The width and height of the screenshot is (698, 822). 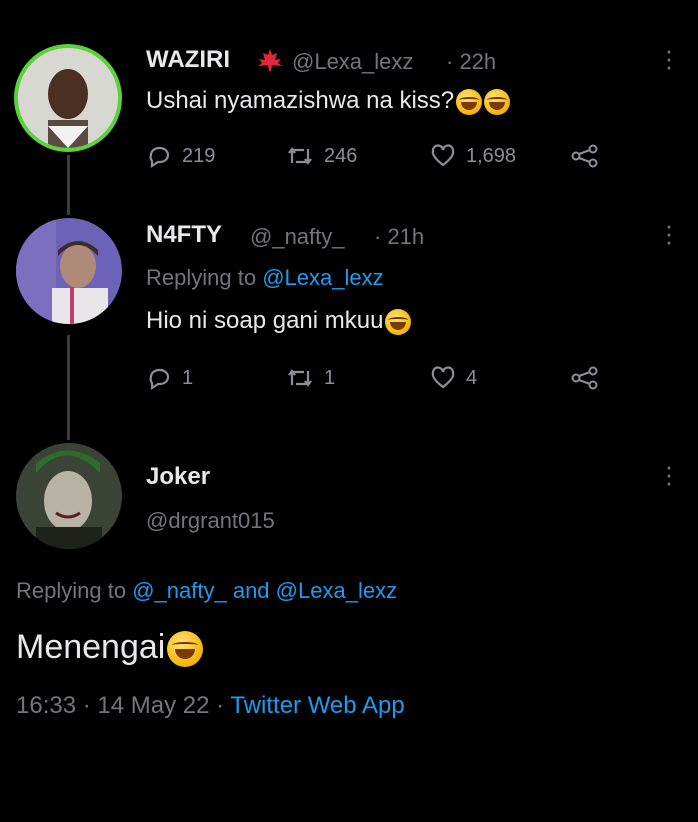 What do you see at coordinates (471, 62) in the screenshot?
I see `tweet-time: · 22h` at bounding box center [471, 62].